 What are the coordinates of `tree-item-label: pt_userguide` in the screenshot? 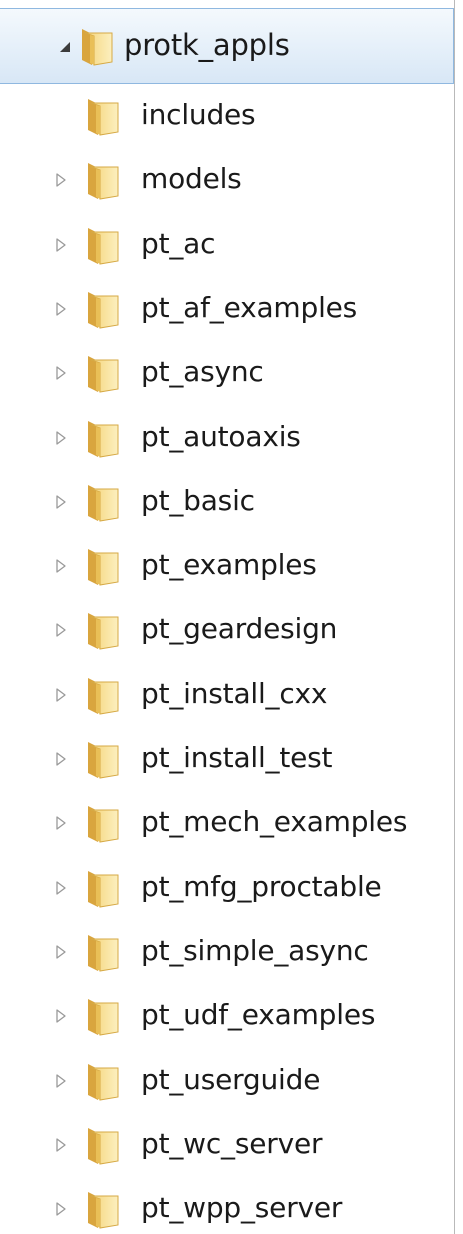 It's located at (231, 1079).